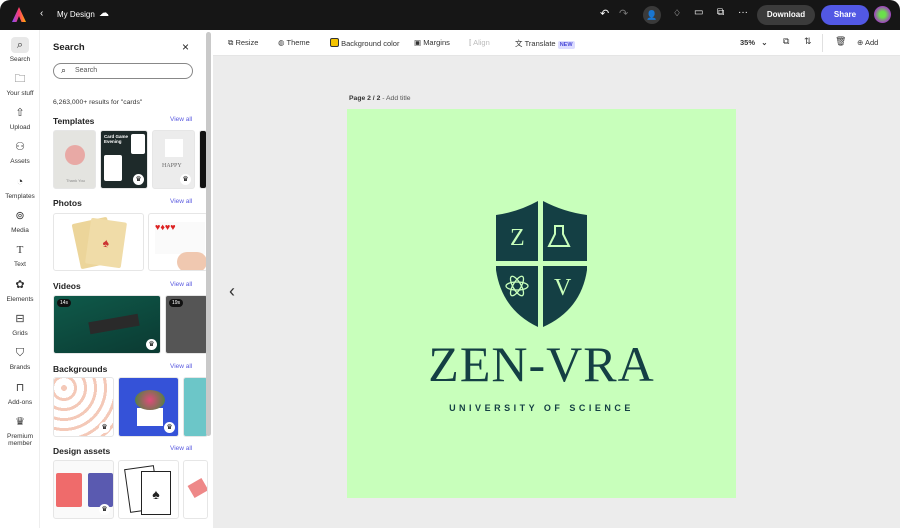  What do you see at coordinates (41, 13) in the screenshot?
I see `back-icon: ‹` at bounding box center [41, 13].